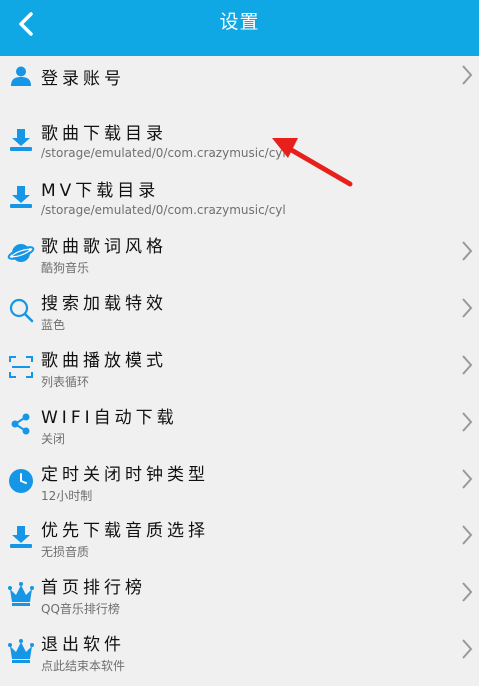 The width and height of the screenshot is (479, 686). What do you see at coordinates (239, 652) in the screenshot?
I see `setting-exit-app: 退出软件 点此结束本软件` at bounding box center [239, 652].